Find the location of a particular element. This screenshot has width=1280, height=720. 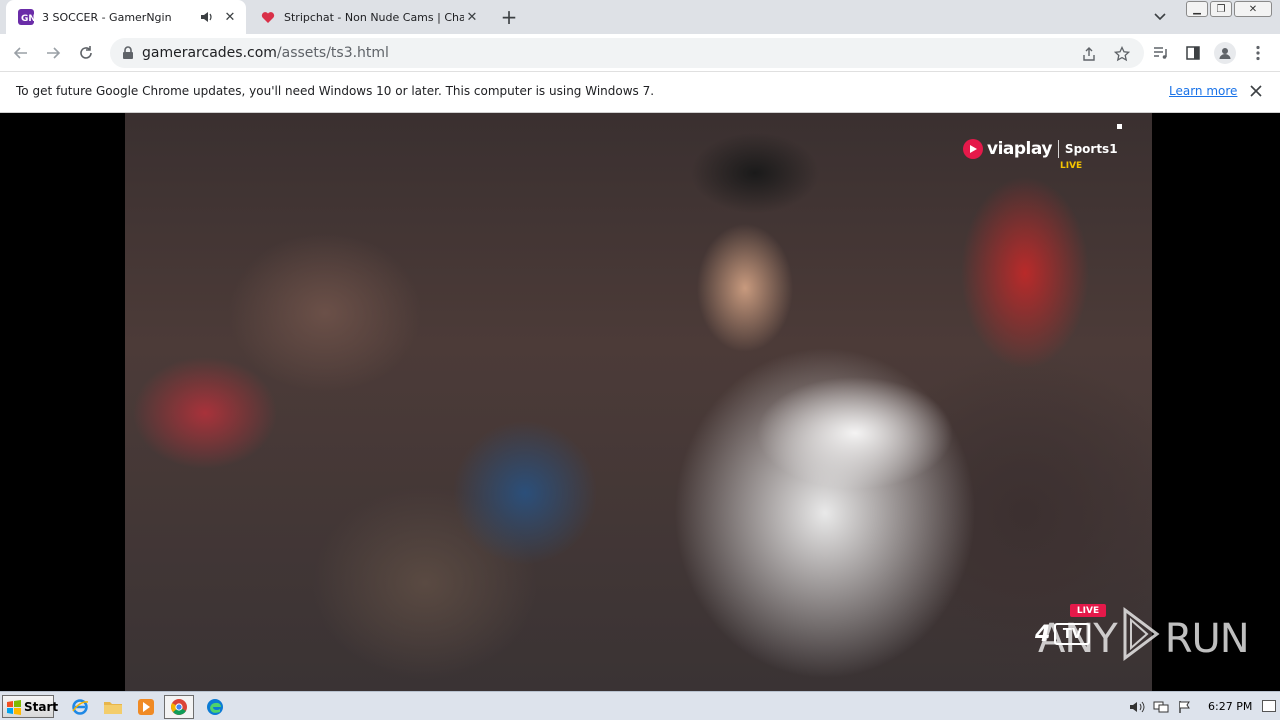

viaplay-play-icon is located at coordinates (973, 149).